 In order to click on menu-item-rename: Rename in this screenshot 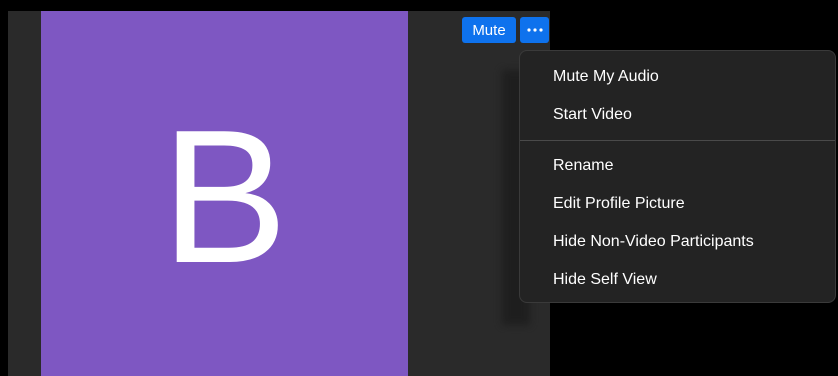, I will do `click(677, 166)`.